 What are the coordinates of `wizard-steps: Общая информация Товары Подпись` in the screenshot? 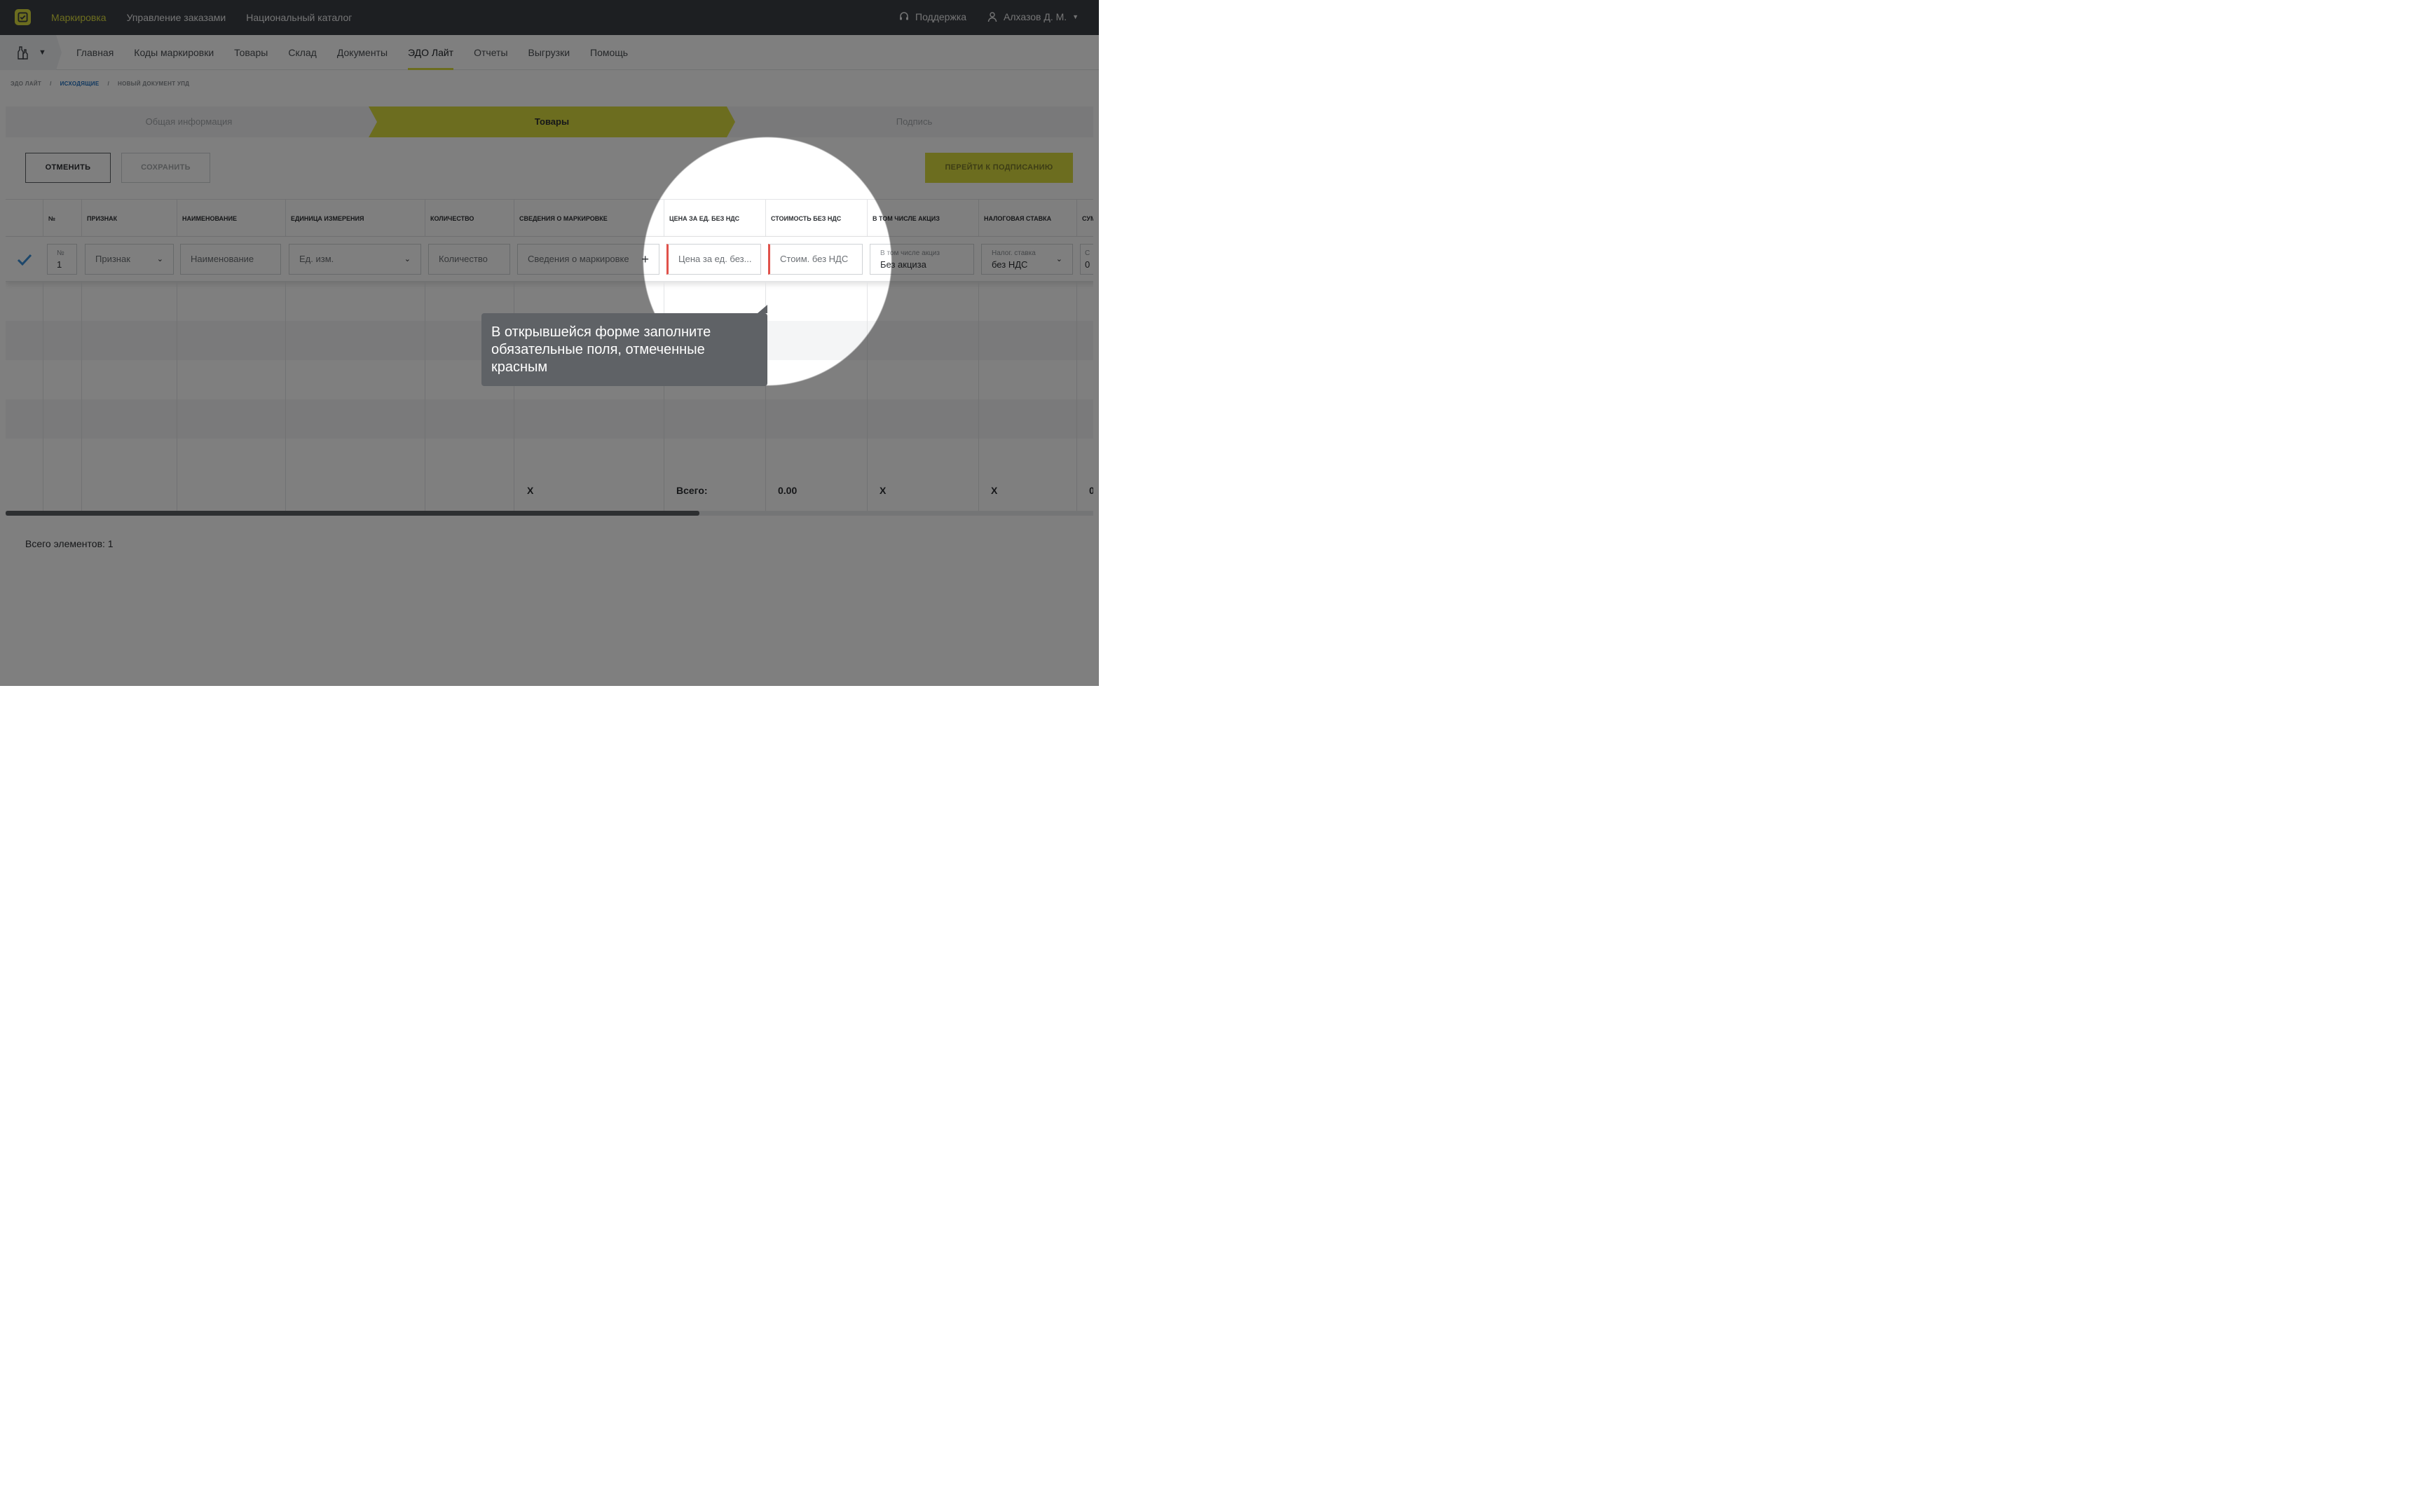 It's located at (549, 121).